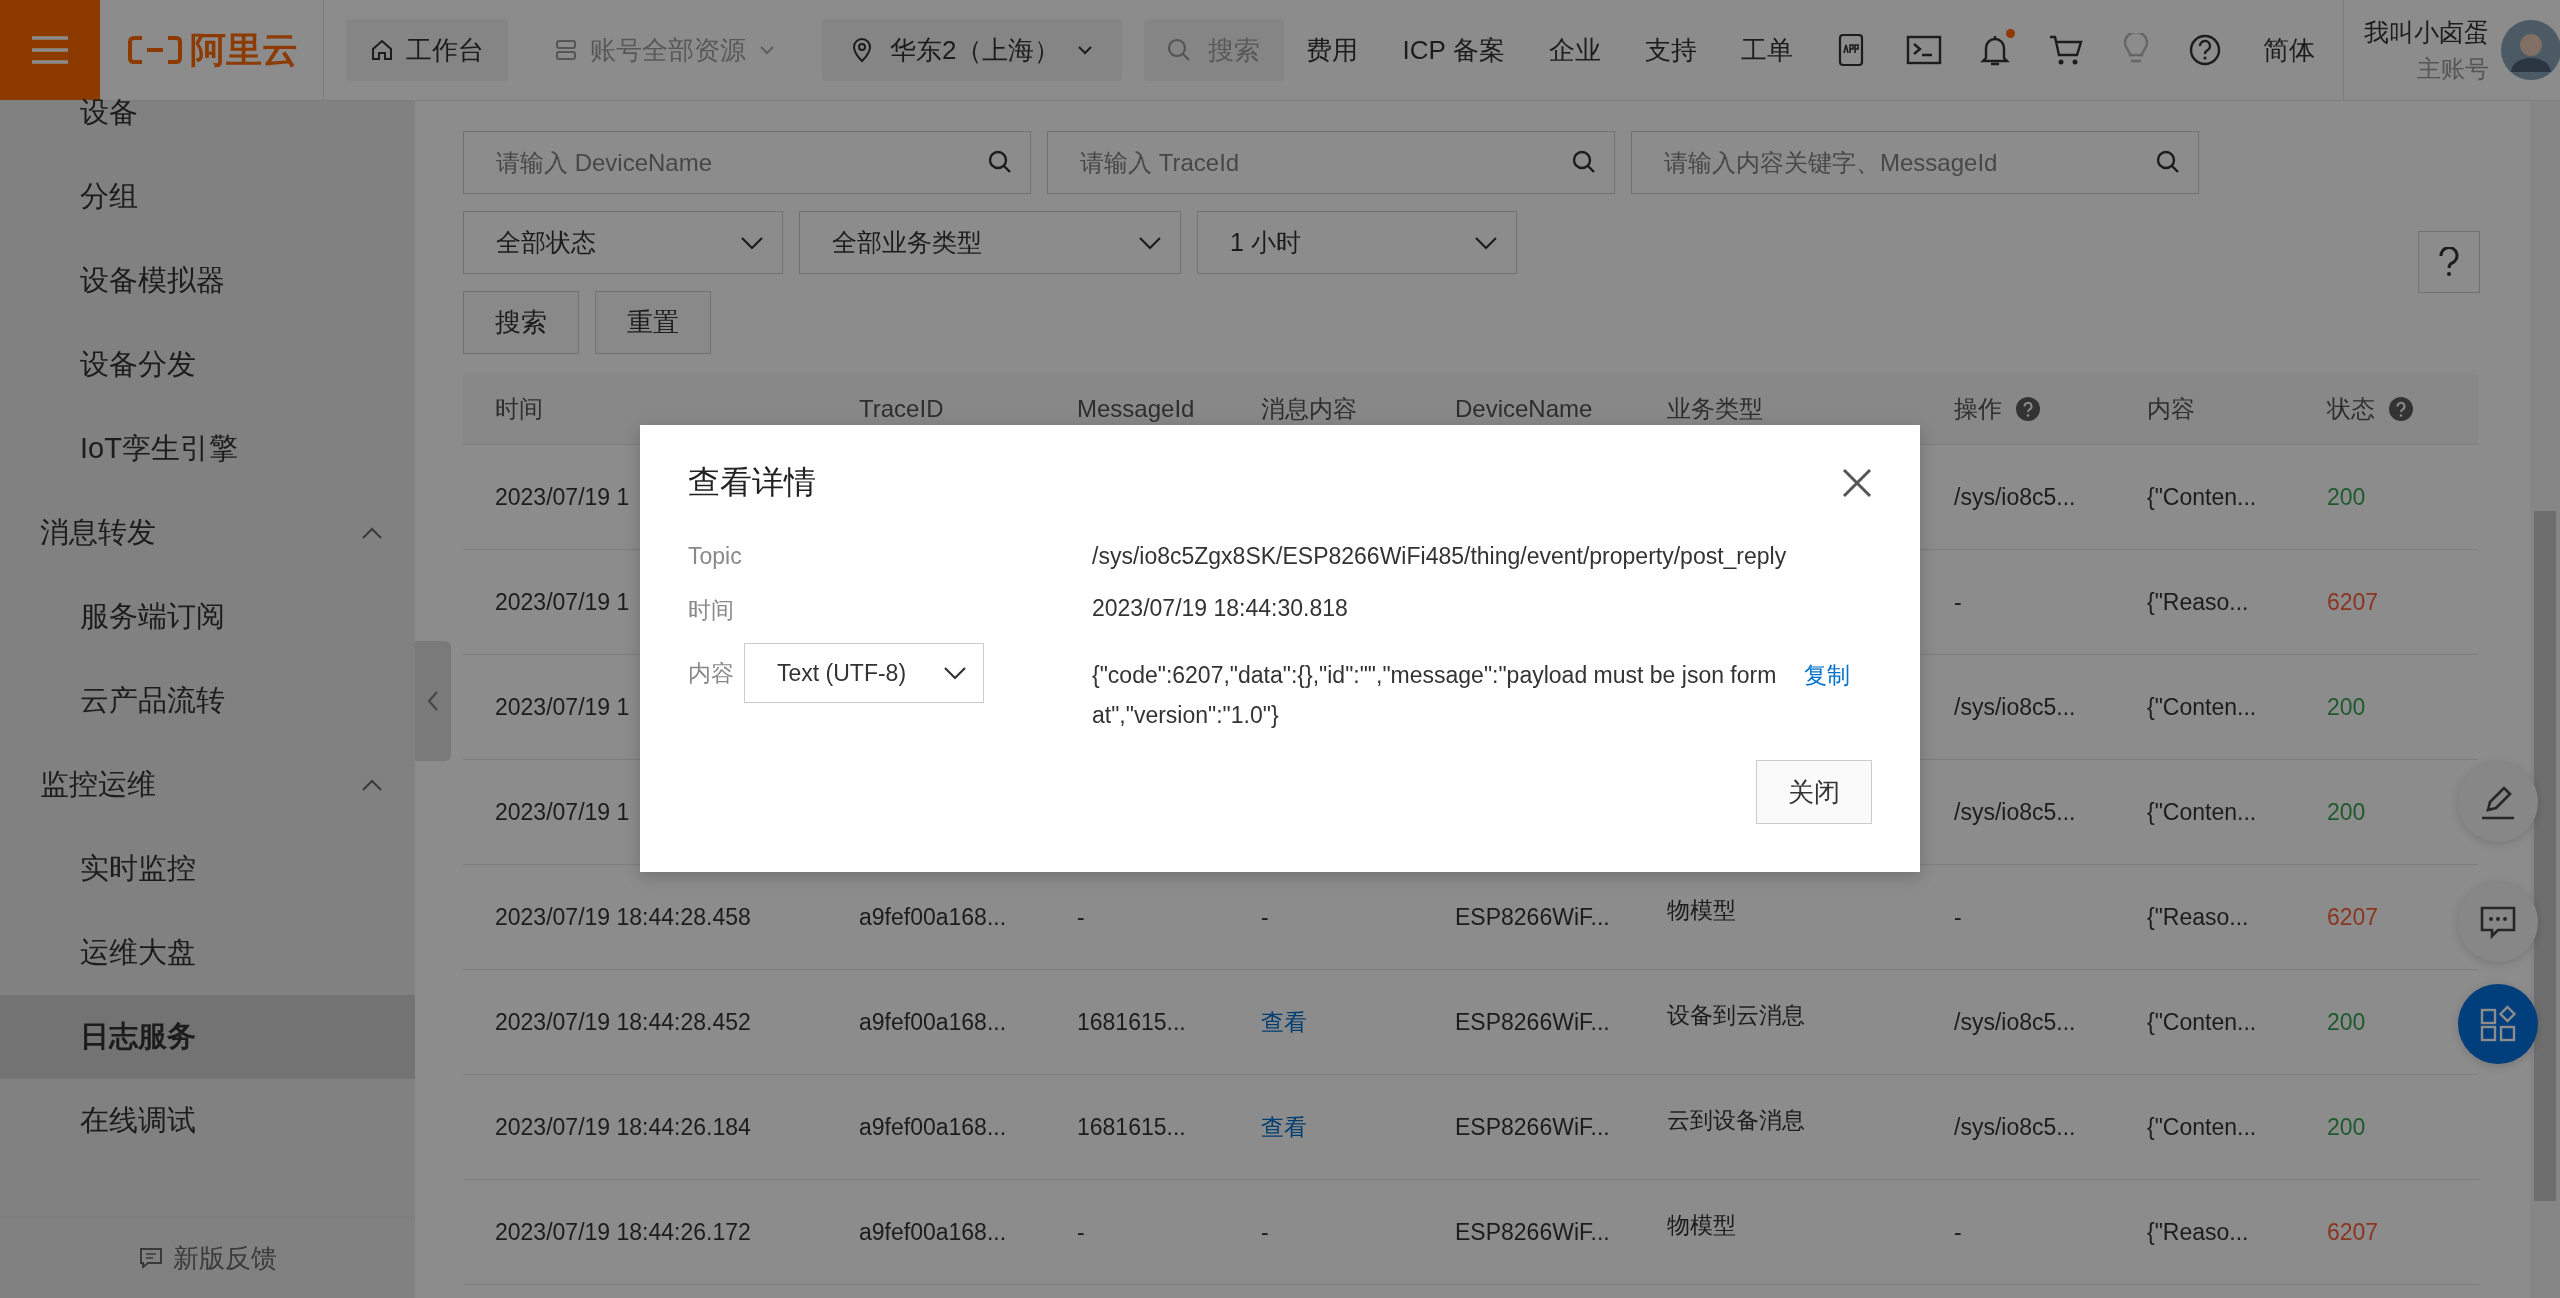  I want to click on language-link: 简体, so click(2288, 50).